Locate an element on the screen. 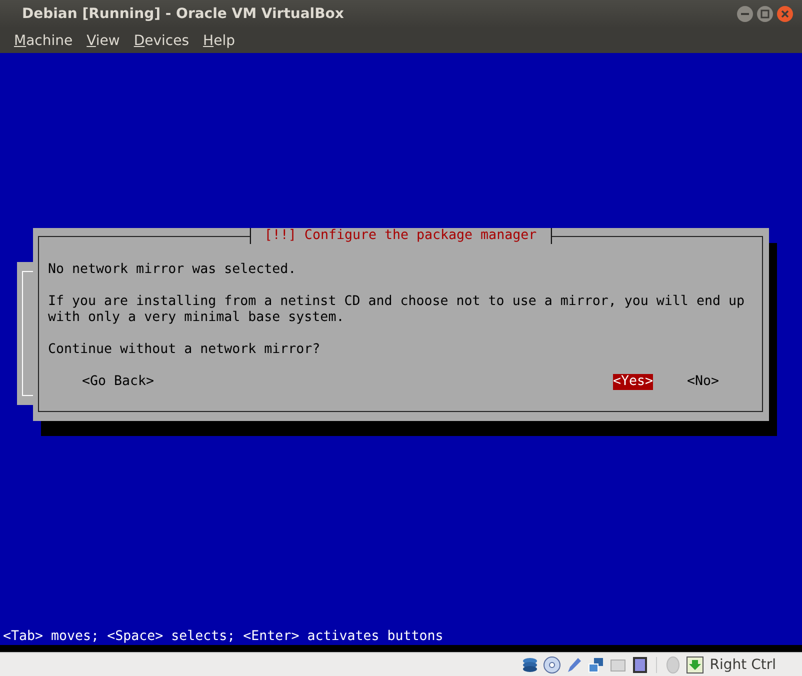 This screenshot has width=802, height=676. dialog-button: <No> is located at coordinates (702, 382).